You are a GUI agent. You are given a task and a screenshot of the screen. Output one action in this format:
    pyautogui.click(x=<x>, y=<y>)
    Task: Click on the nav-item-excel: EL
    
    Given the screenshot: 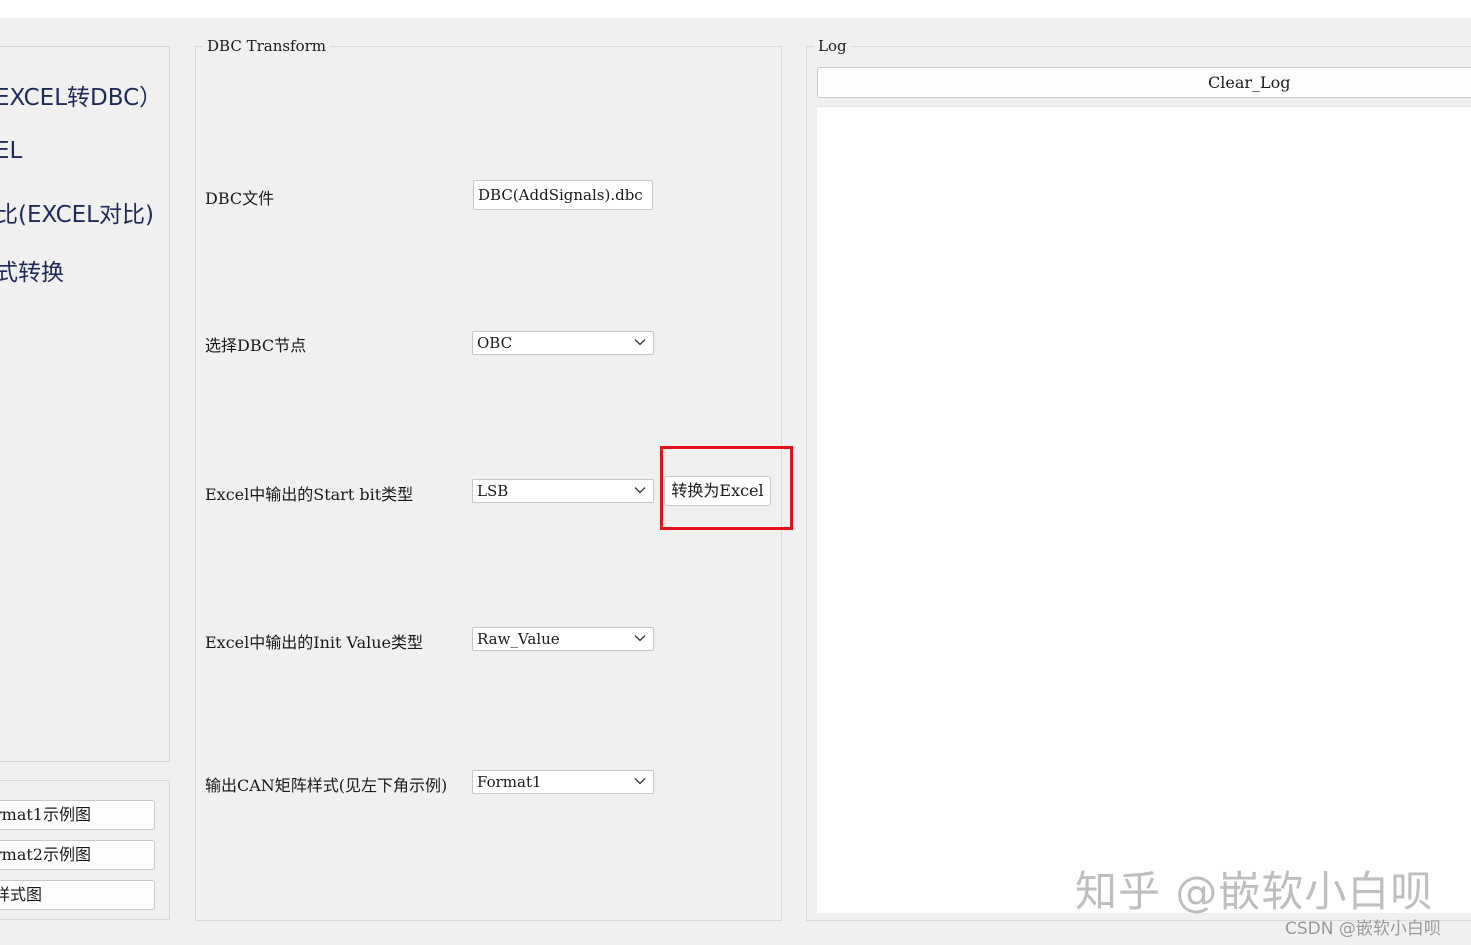 What is the action you would take?
    pyautogui.click(x=11, y=151)
    